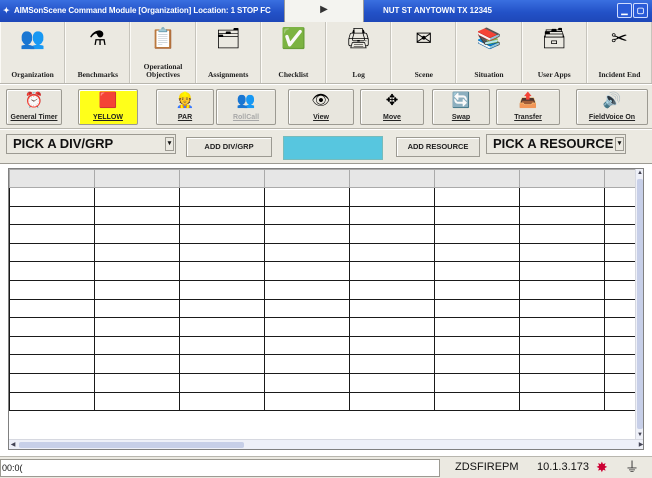  Describe the element at coordinates (7, 10) in the screenshot. I see `app-icon: ✦` at that location.